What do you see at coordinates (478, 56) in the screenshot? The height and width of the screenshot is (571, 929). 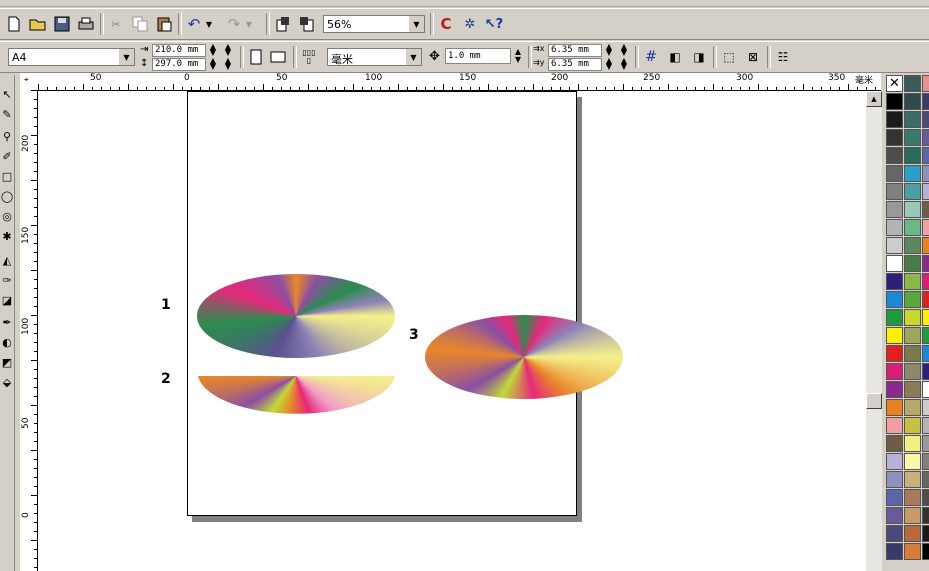 I see `nudge-field: 1.0 mm` at bounding box center [478, 56].